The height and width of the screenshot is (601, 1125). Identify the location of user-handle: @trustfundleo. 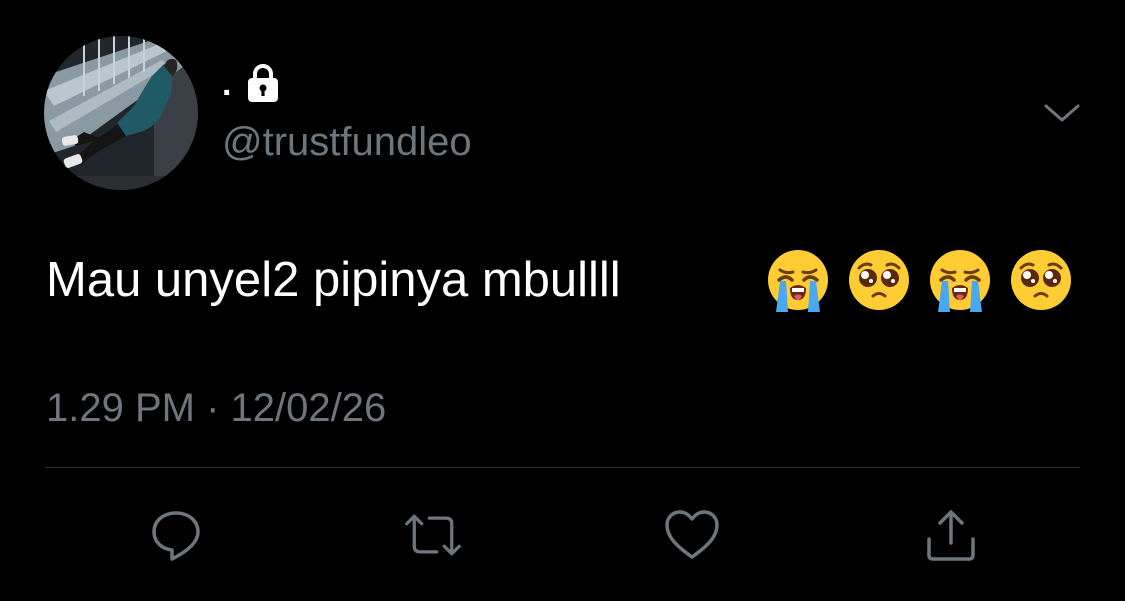
(347, 142).